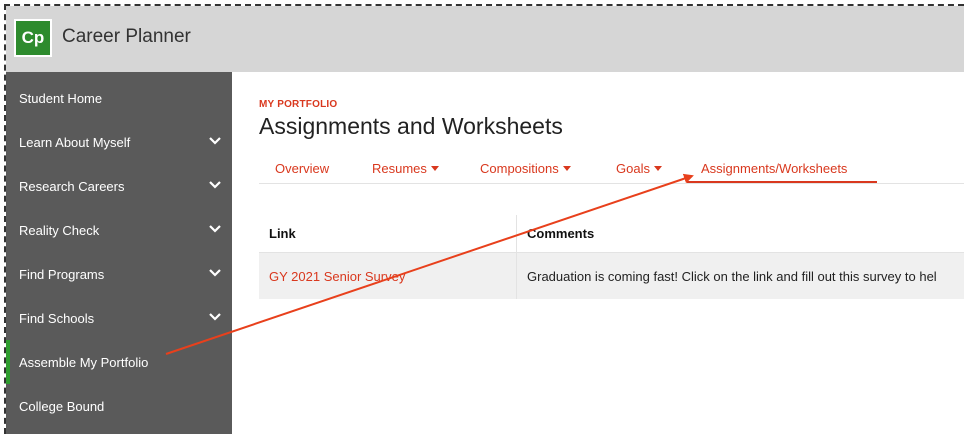 The image size is (966, 435). I want to click on column-divider, so click(516, 257).